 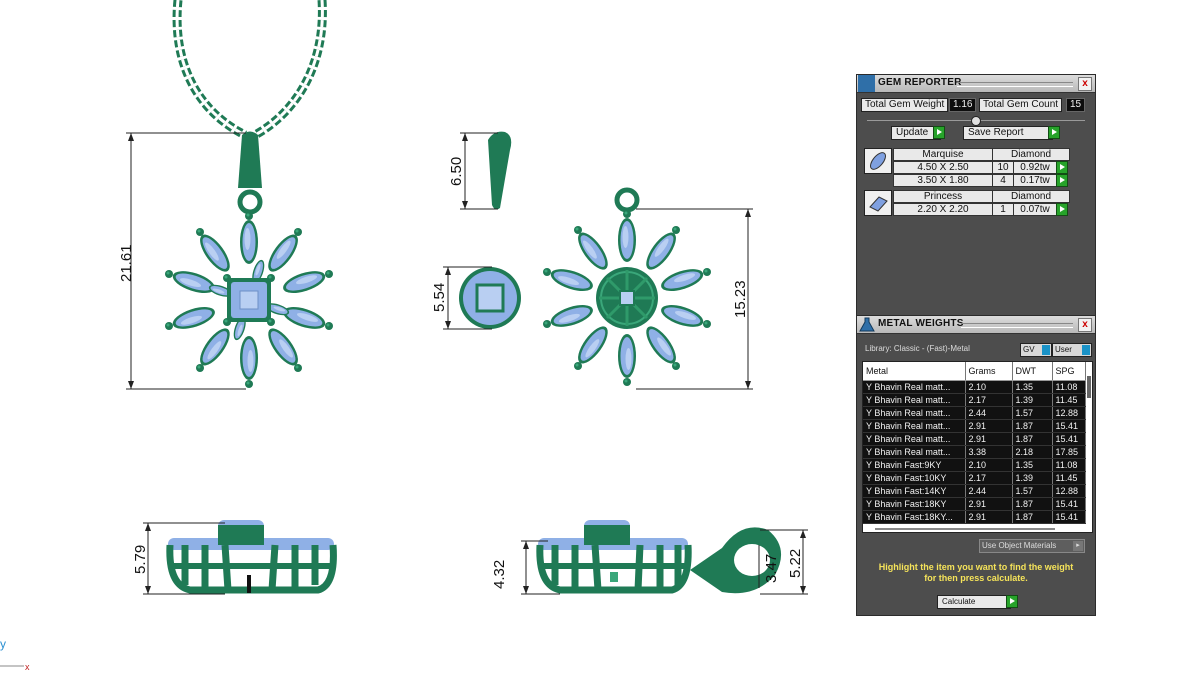 What do you see at coordinates (867, 324) in the screenshot?
I see `flask-icon` at bounding box center [867, 324].